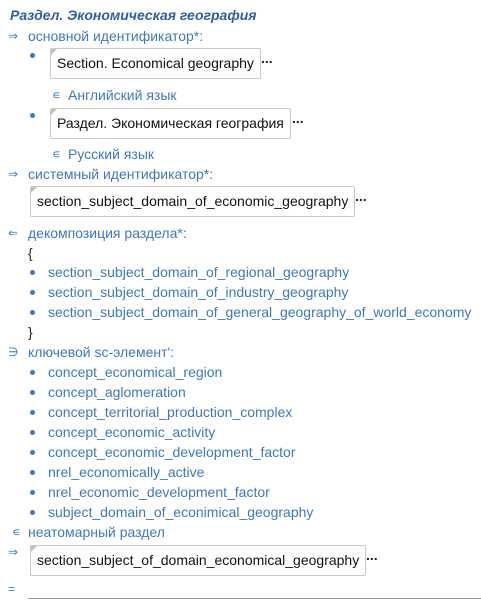 The width and height of the screenshot is (481, 602). What do you see at coordinates (170, 123) in the screenshot?
I see `identifier-value-ru: Раздел. Экономическая география` at bounding box center [170, 123].